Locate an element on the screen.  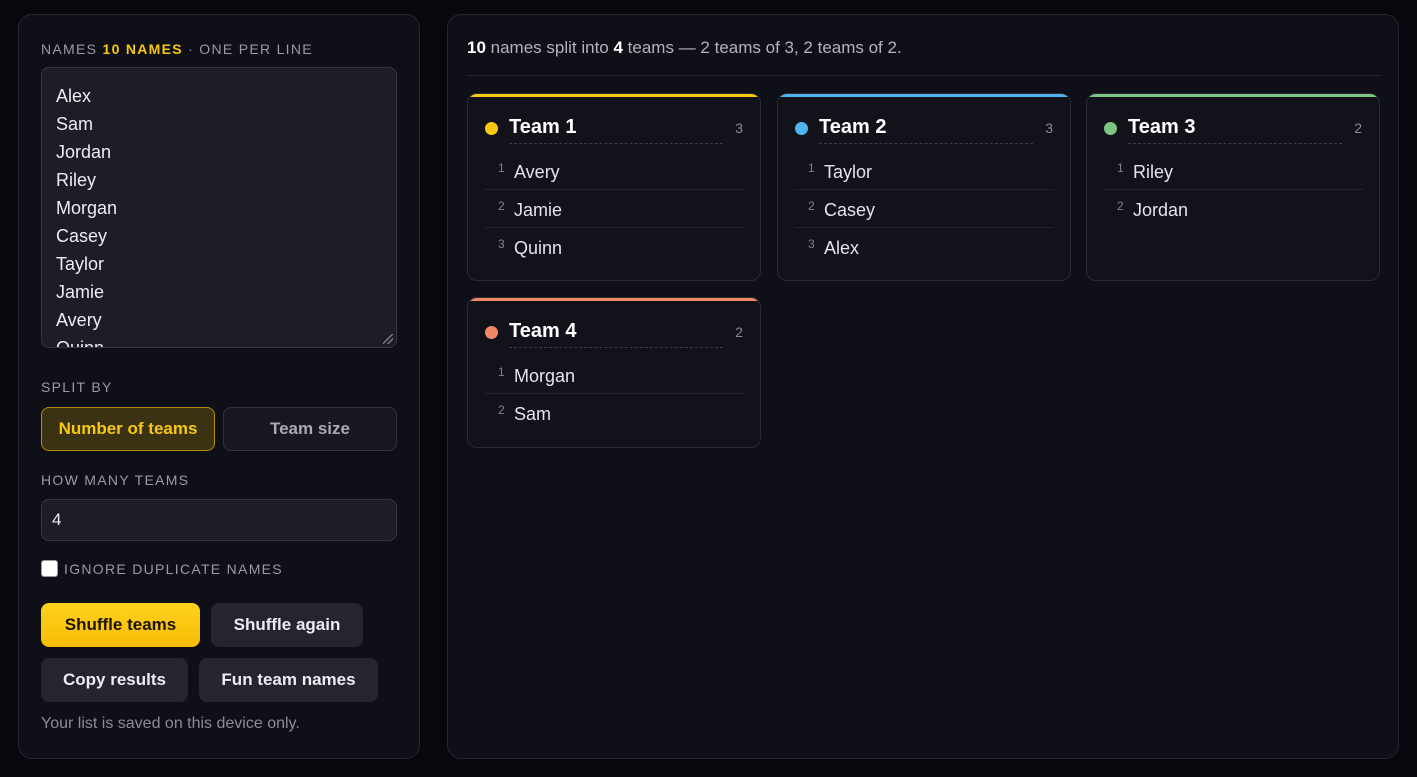
team-member-row: 1 Taylor is located at coordinates (924, 171).